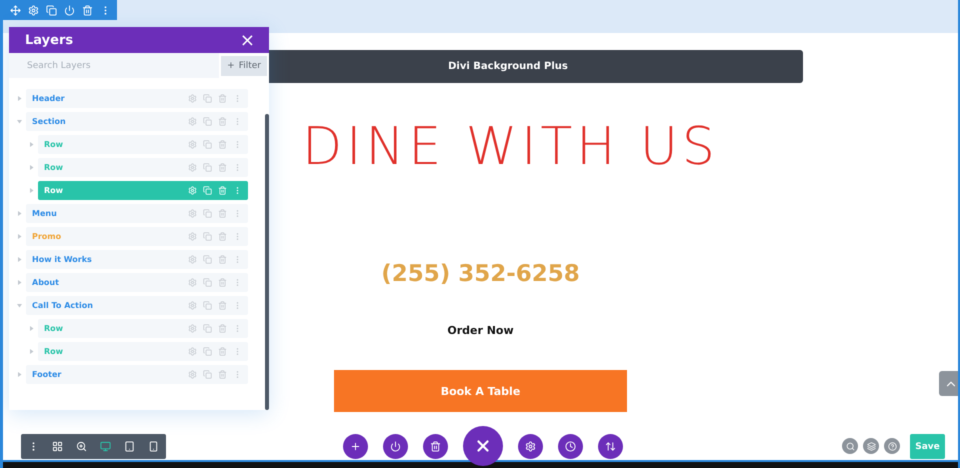  I want to click on up-down-arrows-icon, so click(610, 446).